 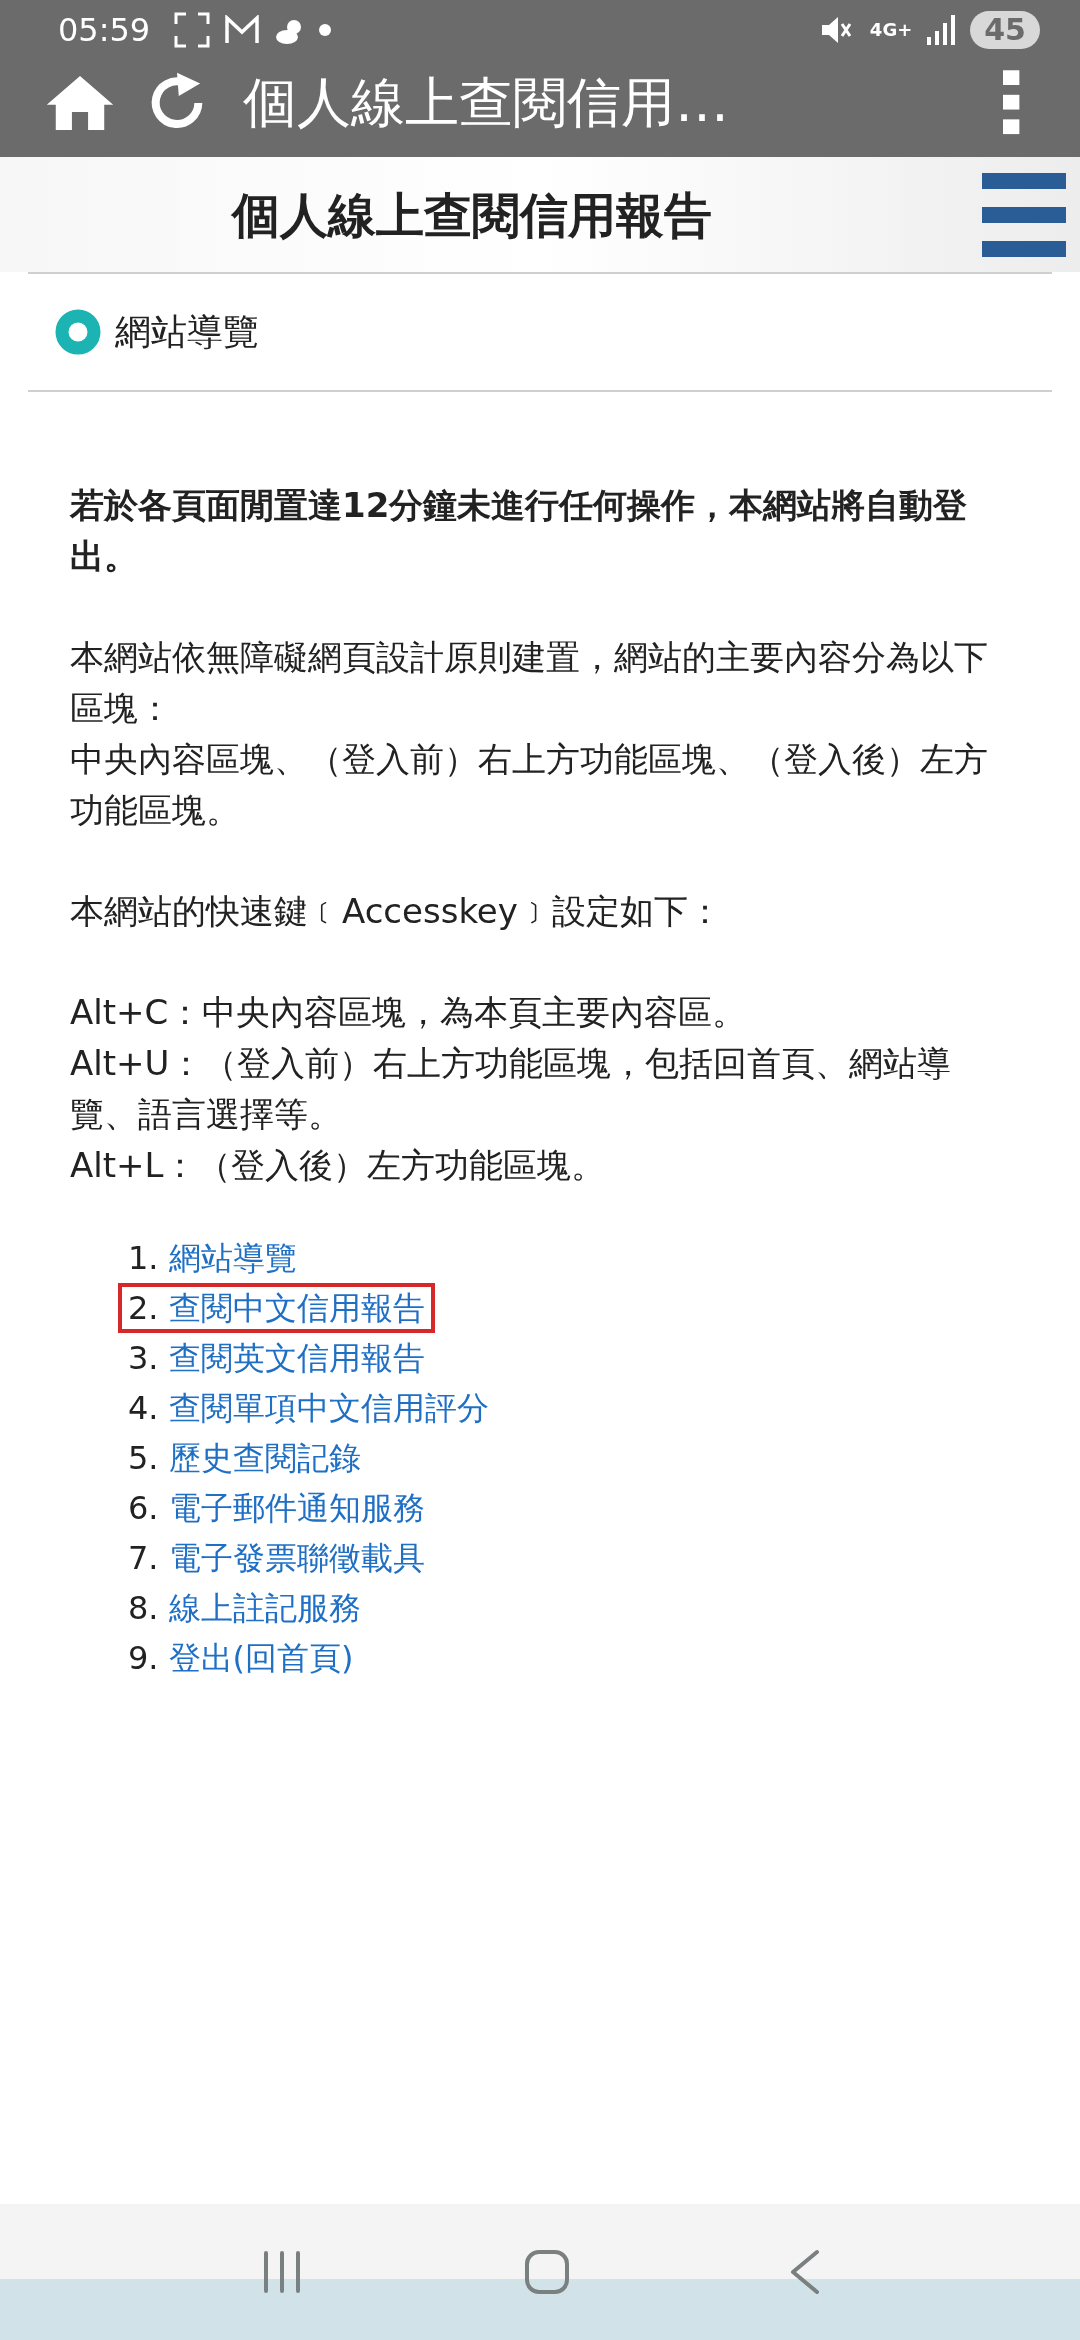 What do you see at coordinates (529, 785) in the screenshot?
I see `info-text: 中央內容區塊、（登入前）右上方功能區塊、（登入後）左方功能區塊。` at bounding box center [529, 785].